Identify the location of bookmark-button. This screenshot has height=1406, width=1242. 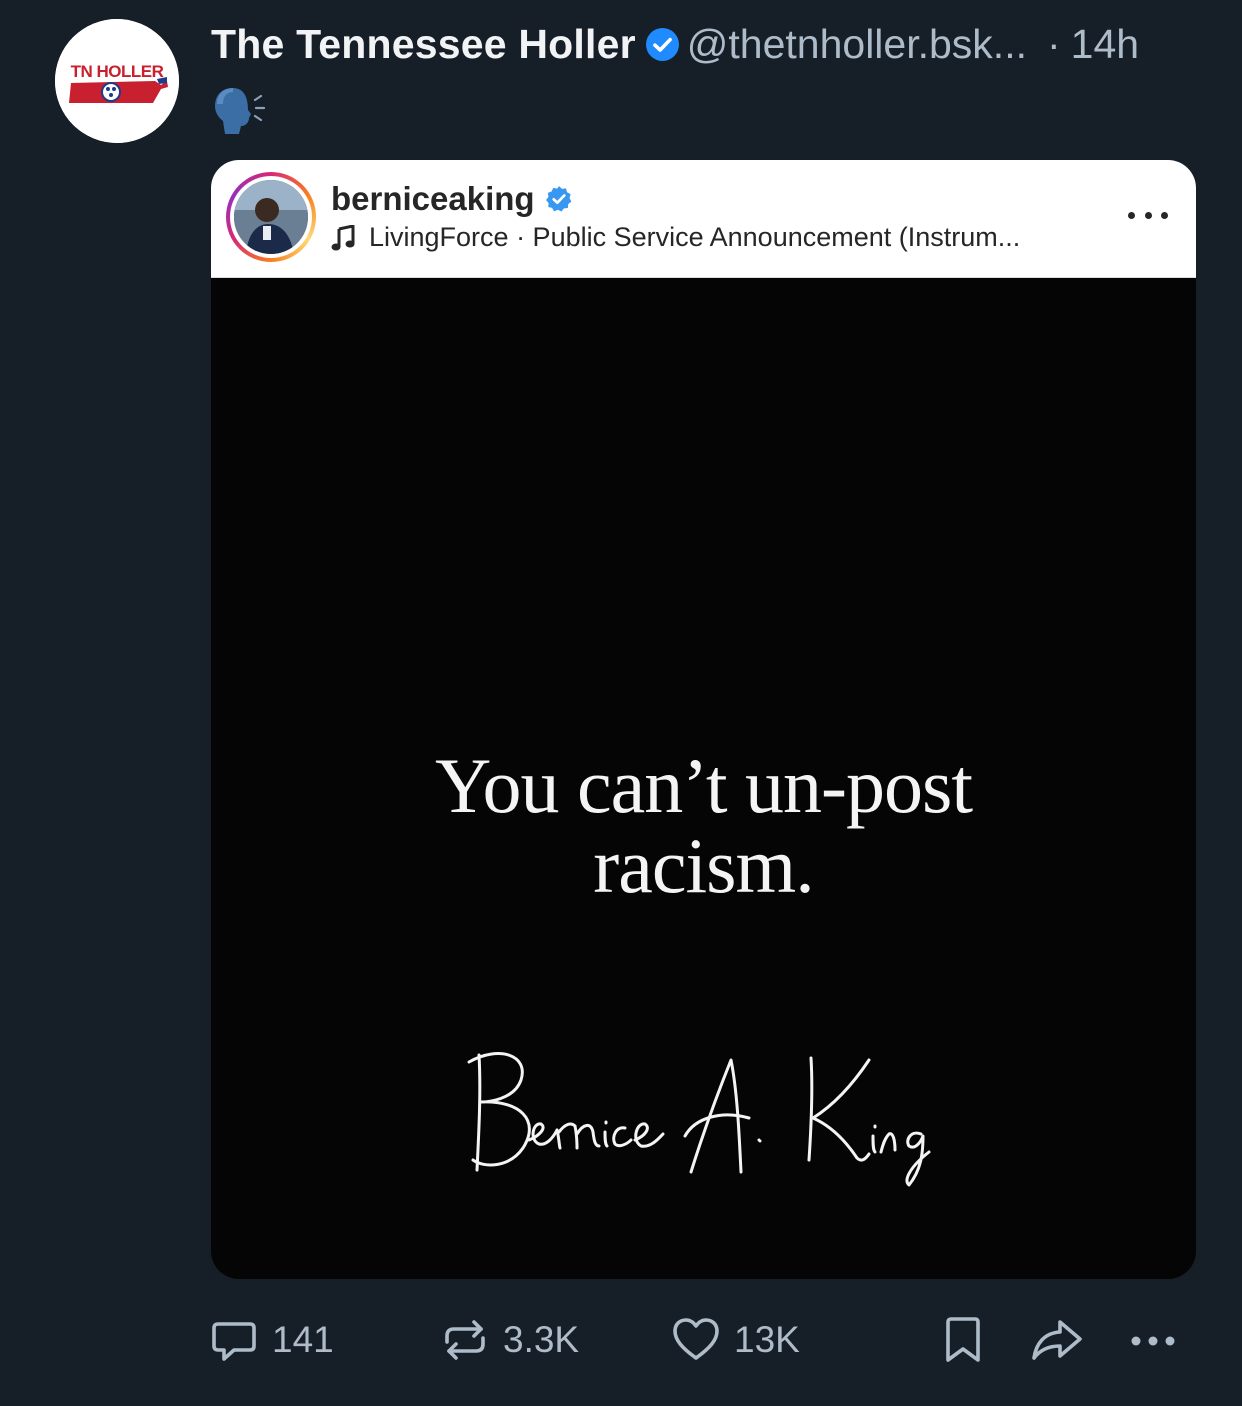
(963, 1340).